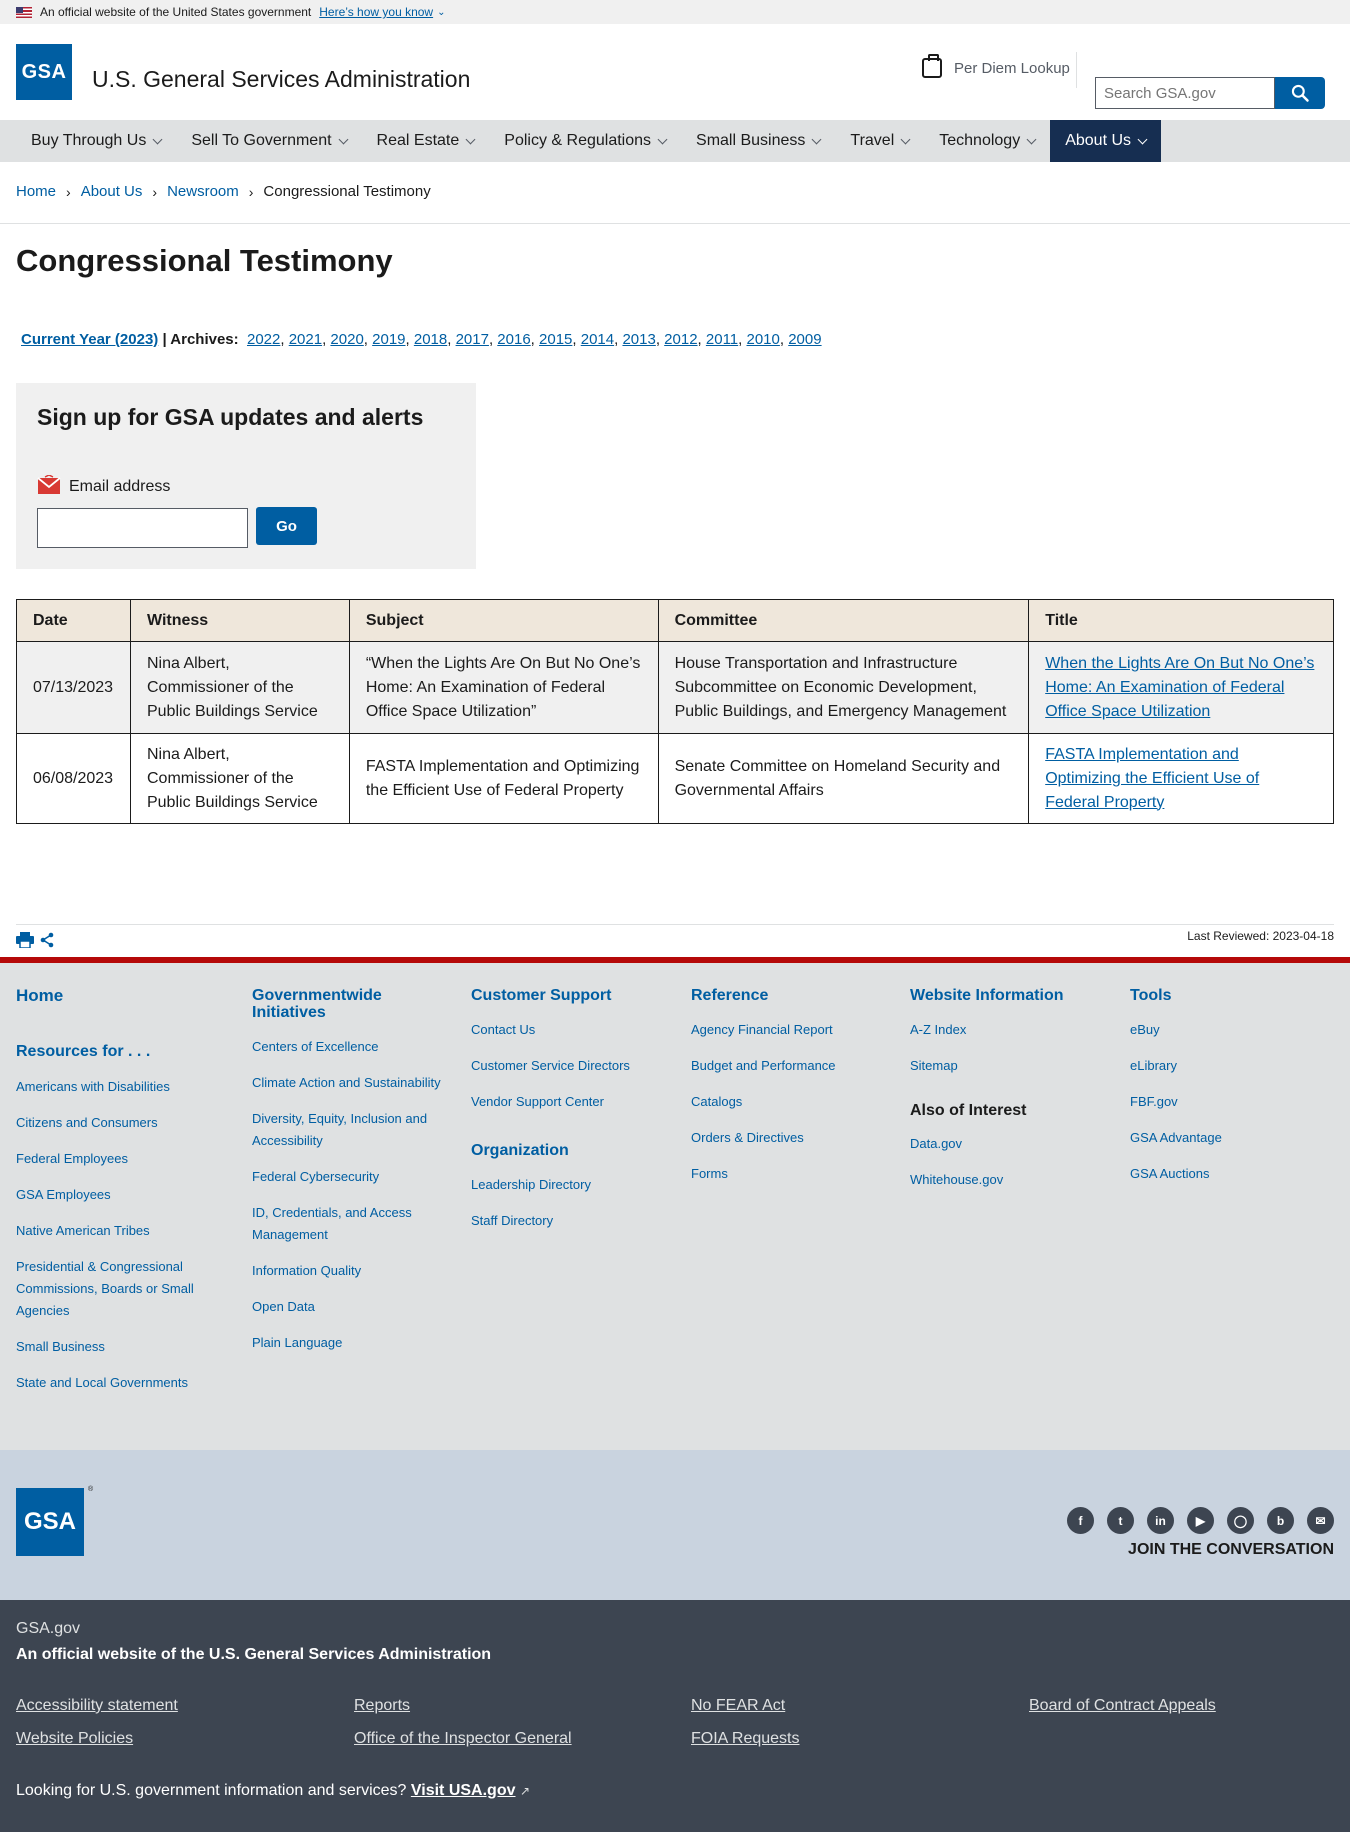 The image size is (1350, 1832). I want to click on archive-year-link: 2019, so click(388, 339).